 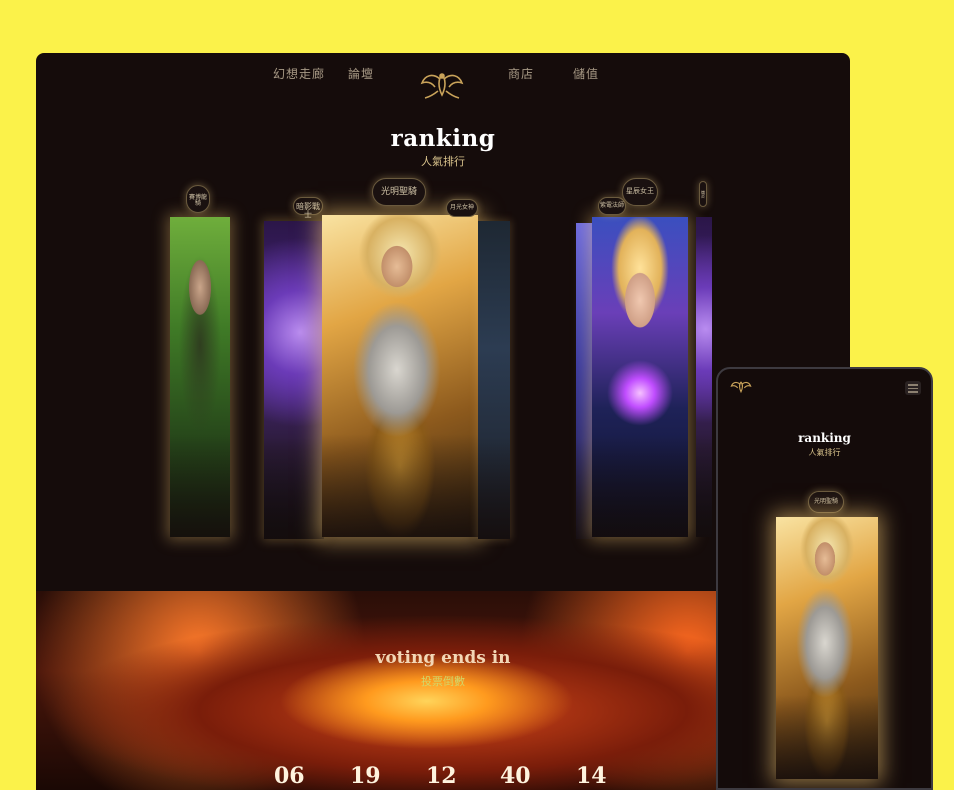 What do you see at coordinates (361, 73) in the screenshot?
I see `nav-item-forum: 論壇` at bounding box center [361, 73].